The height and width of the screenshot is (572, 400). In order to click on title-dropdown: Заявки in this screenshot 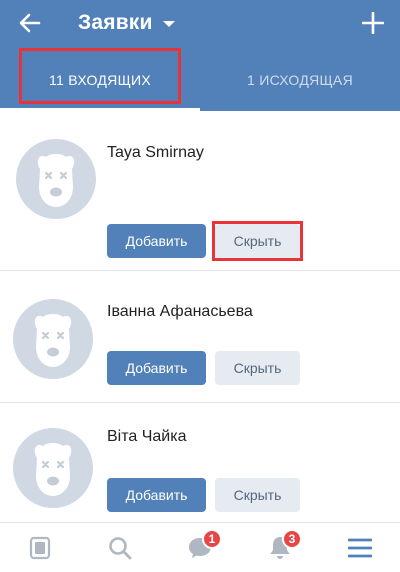, I will do `click(126, 23)`.